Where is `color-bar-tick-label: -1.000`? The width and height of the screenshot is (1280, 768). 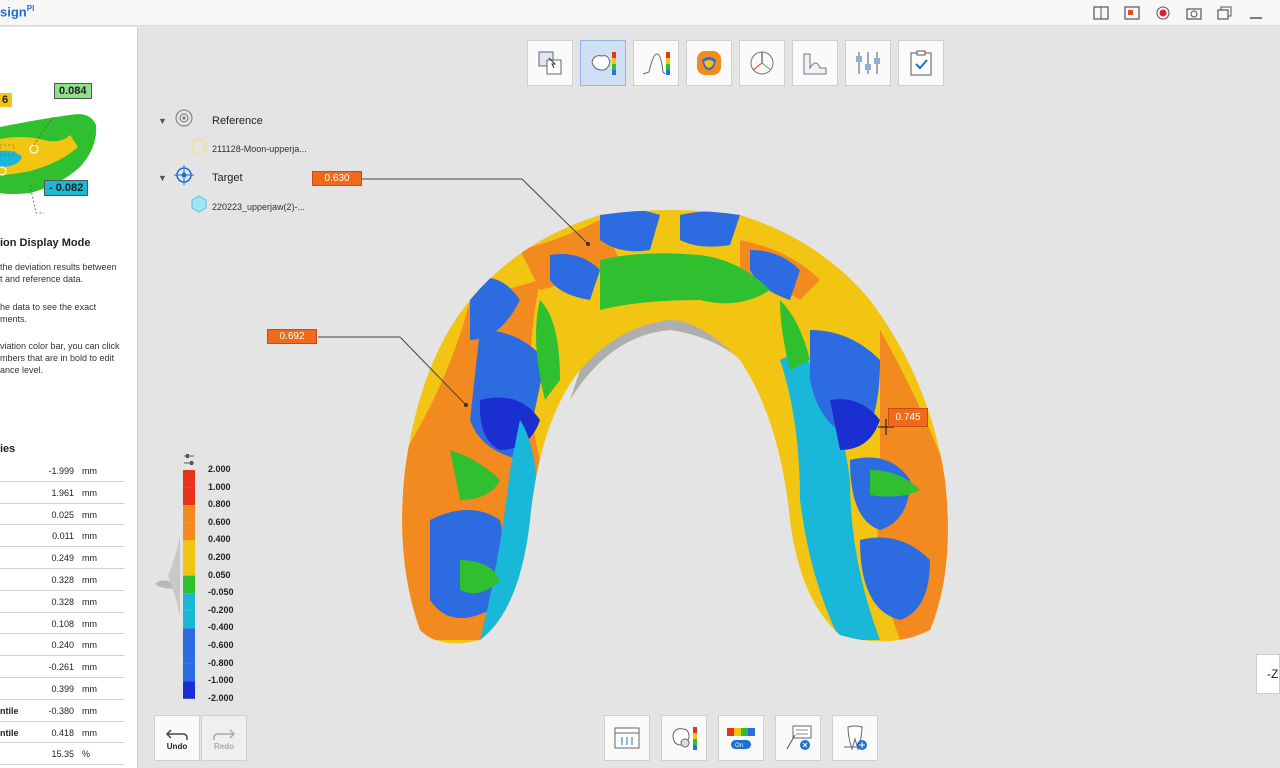 color-bar-tick-label: -1.000 is located at coordinates (221, 680).